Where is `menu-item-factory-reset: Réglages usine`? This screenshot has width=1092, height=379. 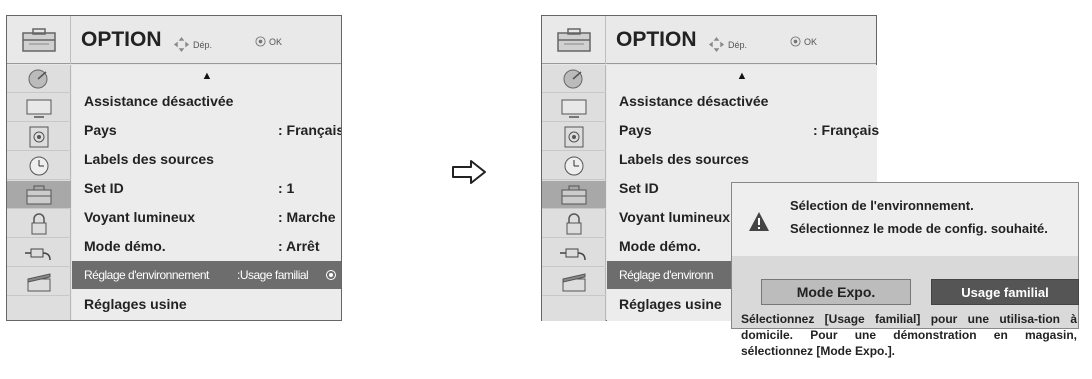 menu-item-factory-reset: Réglages usine is located at coordinates (206, 304).